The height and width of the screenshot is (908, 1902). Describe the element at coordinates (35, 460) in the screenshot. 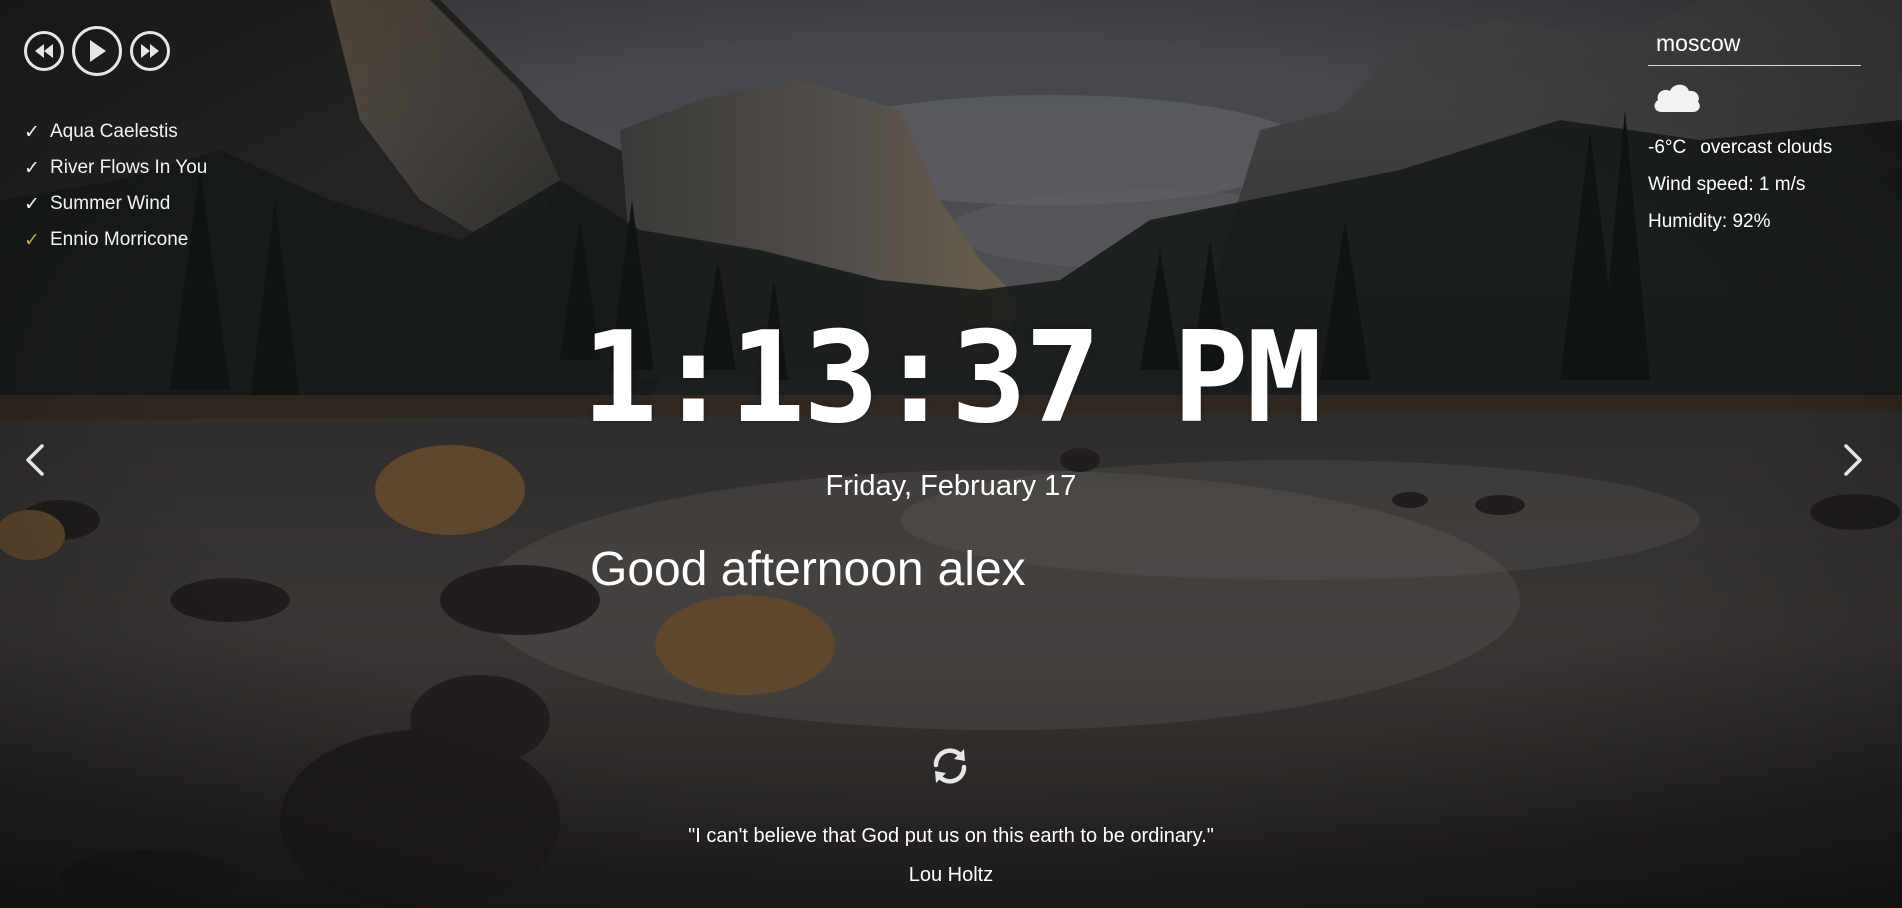

I see `chevron-left-icon` at that location.